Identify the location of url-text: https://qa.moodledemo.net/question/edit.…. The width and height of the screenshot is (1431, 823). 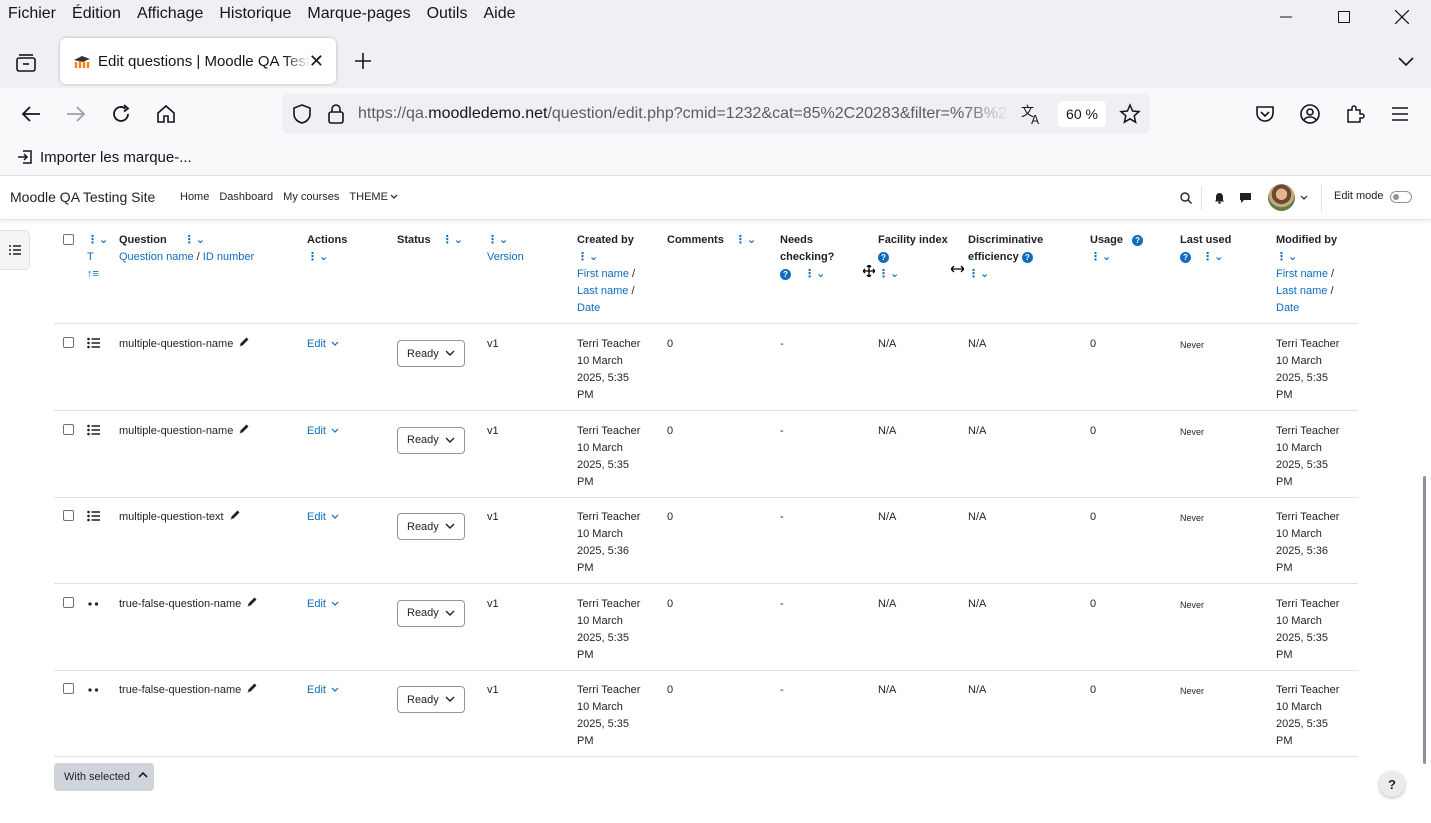
(684, 114).